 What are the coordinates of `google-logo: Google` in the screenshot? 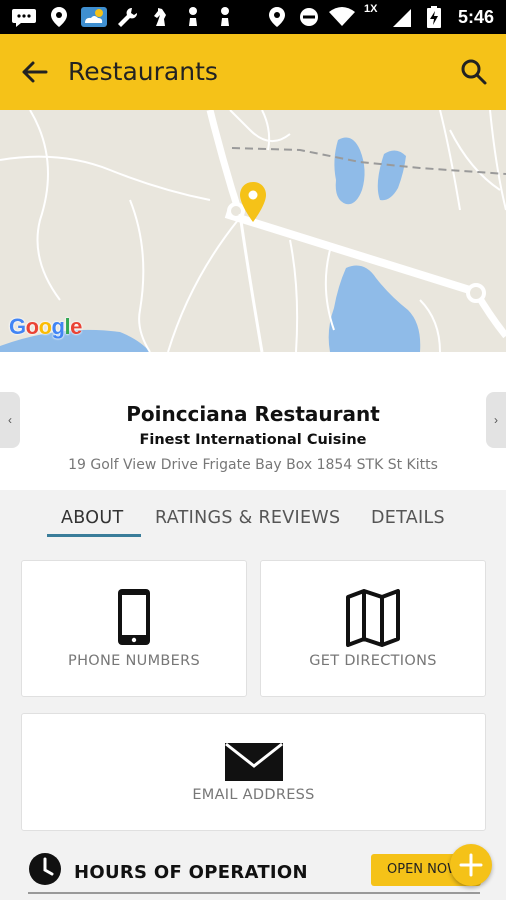 It's located at (45, 326).